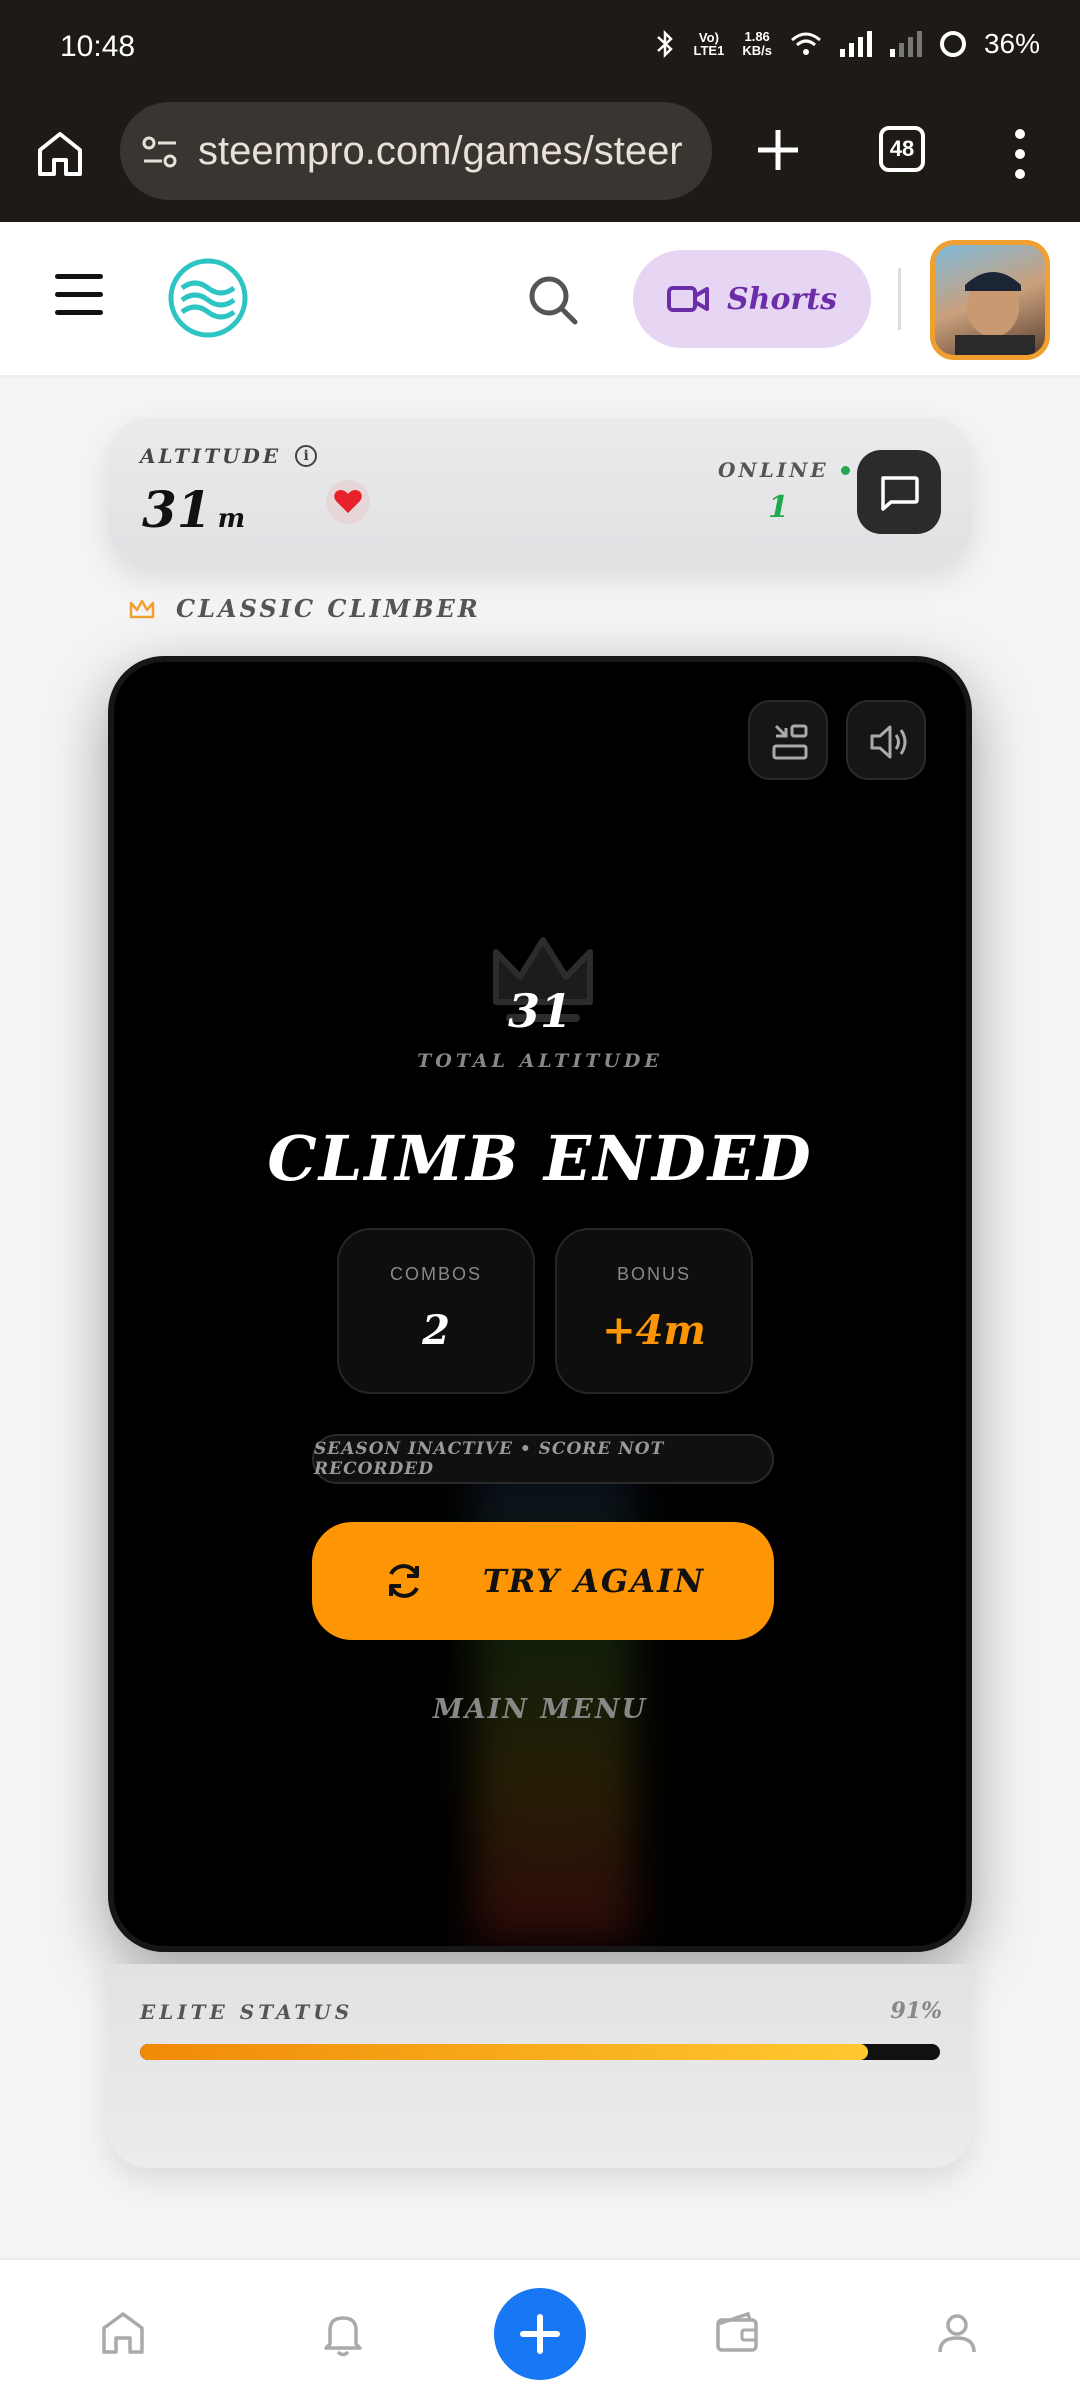  I want to click on total-altitude-label: TOTAL ALTITUDE, so click(540, 1061).